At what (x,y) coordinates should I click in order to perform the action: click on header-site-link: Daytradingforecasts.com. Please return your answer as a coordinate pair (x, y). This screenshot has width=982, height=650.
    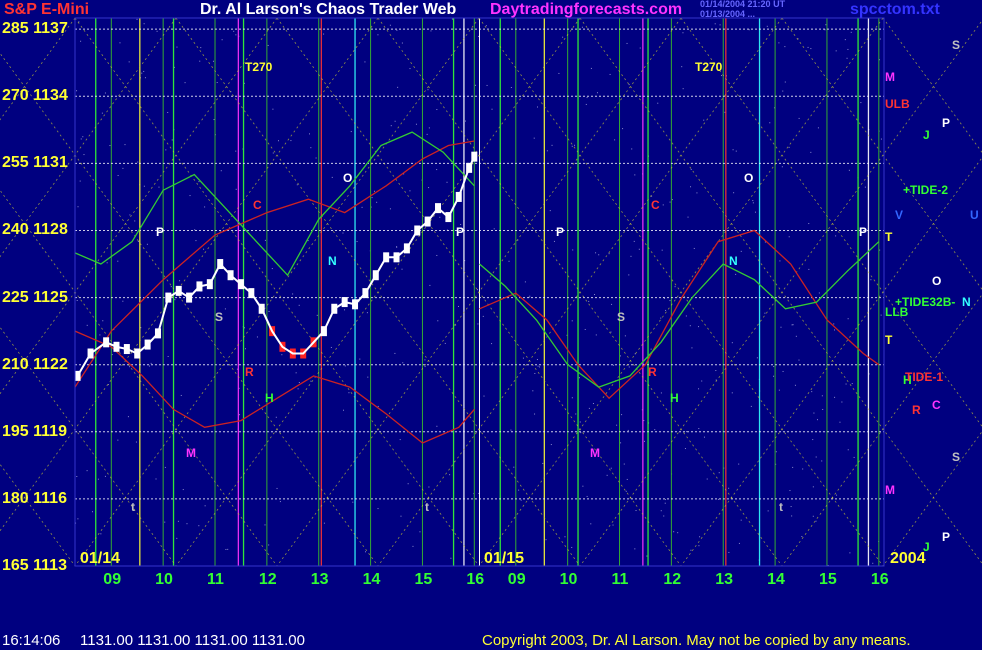
    Looking at the image, I should click on (586, 10).